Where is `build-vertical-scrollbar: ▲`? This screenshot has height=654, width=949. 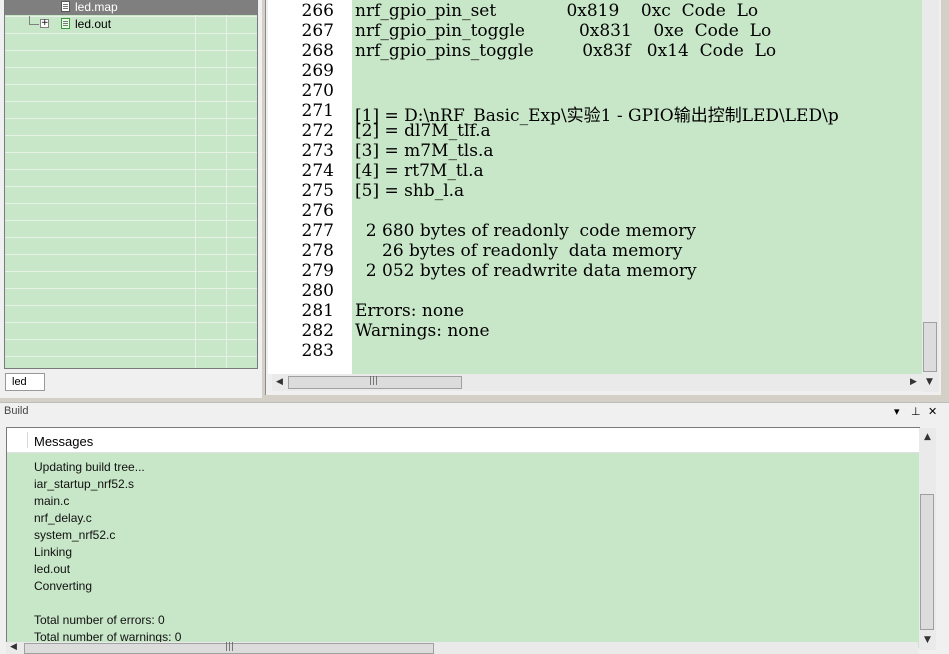
build-vertical-scrollbar: ▲ is located at coordinates (927, 530).